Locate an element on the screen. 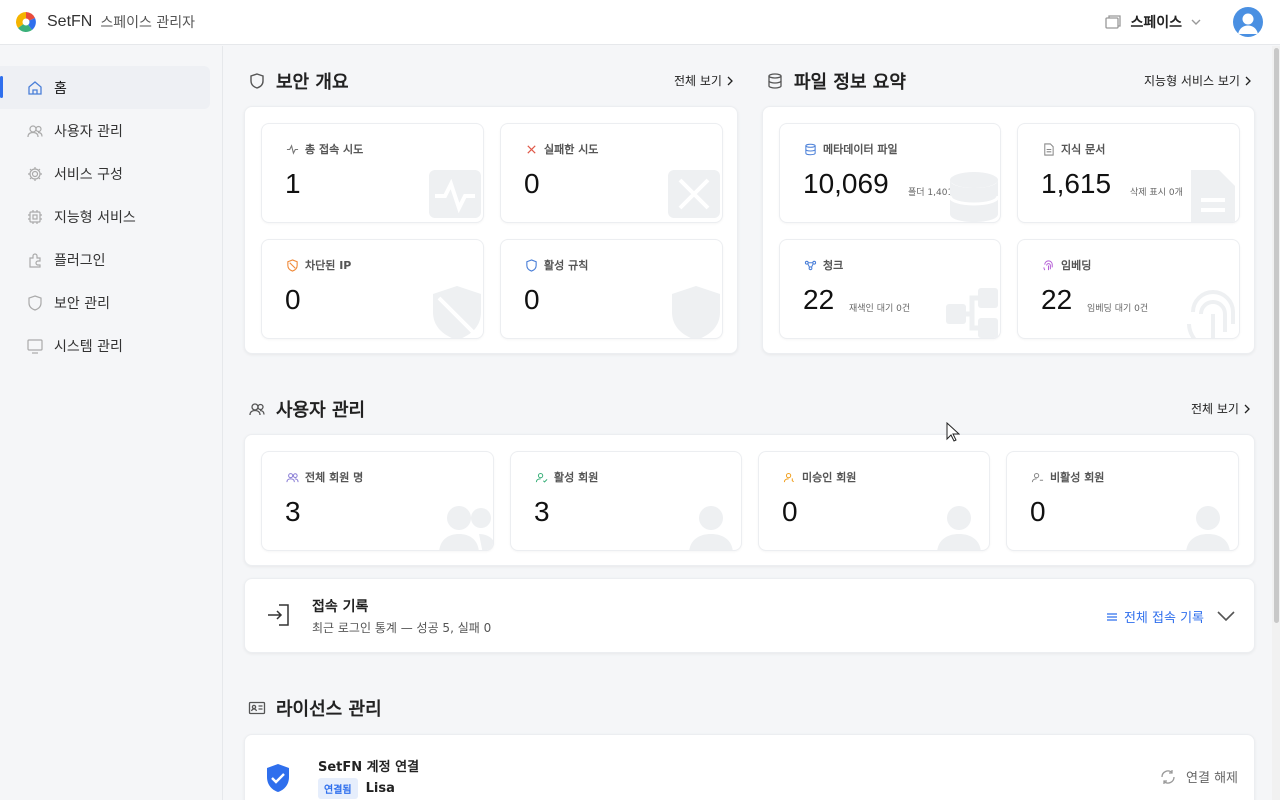 This screenshot has height=800, width=1280. sidebar-item-users: 사용자 관리 is located at coordinates (111, 130).